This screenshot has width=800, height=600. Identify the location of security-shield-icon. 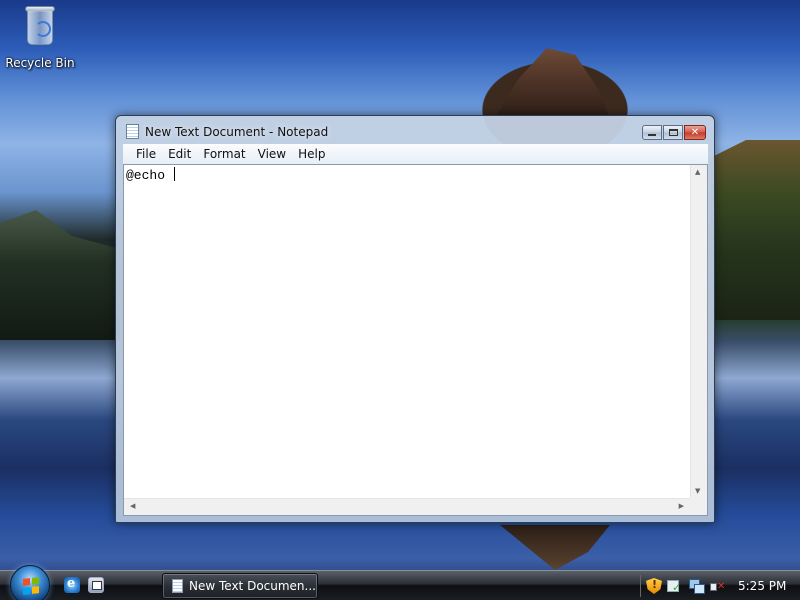
(654, 586).